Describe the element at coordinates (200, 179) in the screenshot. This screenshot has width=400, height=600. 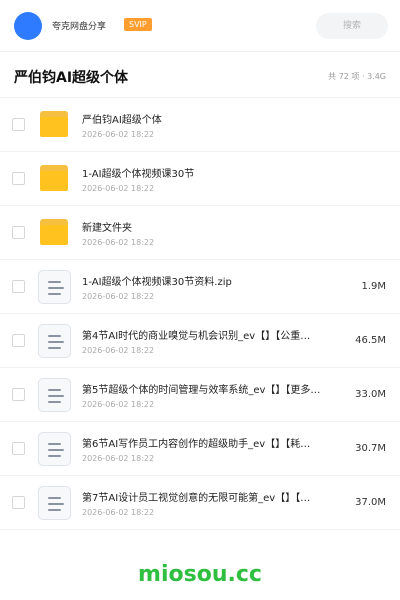
I see `list-item: 1-AI超级个体视频课30节 2026-06-02 18:22` at that location.